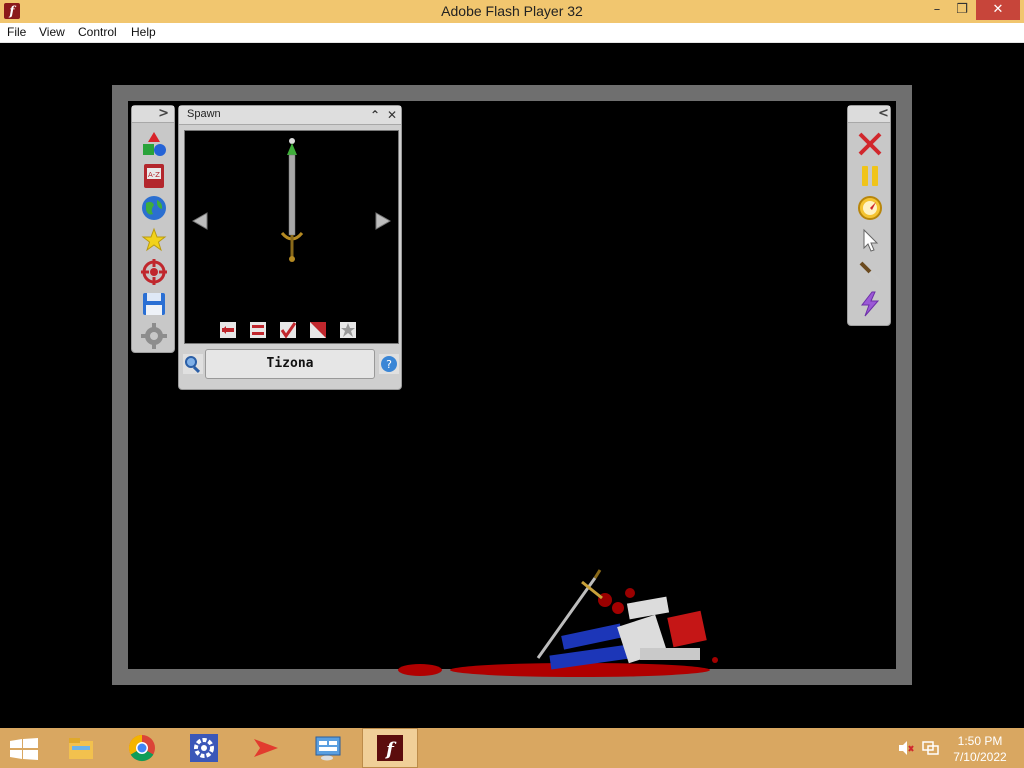  I want to click on settings-app-icon, so click(204, 748).